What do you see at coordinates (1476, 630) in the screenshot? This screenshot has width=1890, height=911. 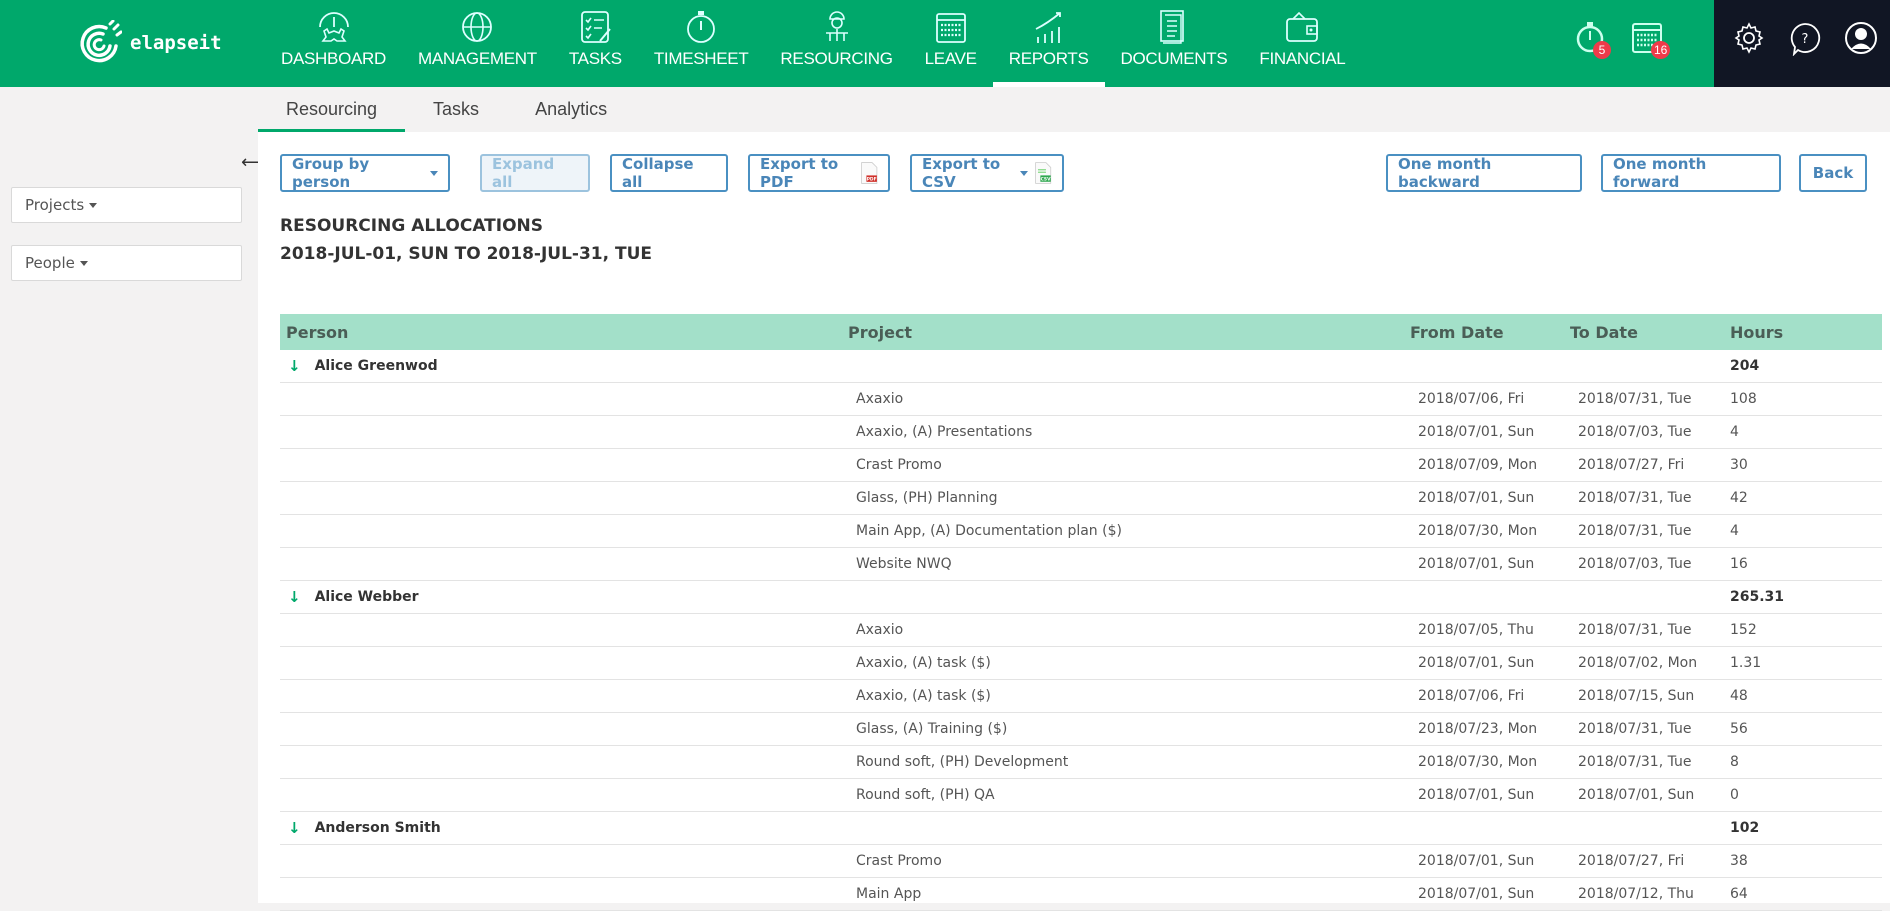 I see `from-date: 2018/07/05, Thu` at bounding box center [1476, 630].